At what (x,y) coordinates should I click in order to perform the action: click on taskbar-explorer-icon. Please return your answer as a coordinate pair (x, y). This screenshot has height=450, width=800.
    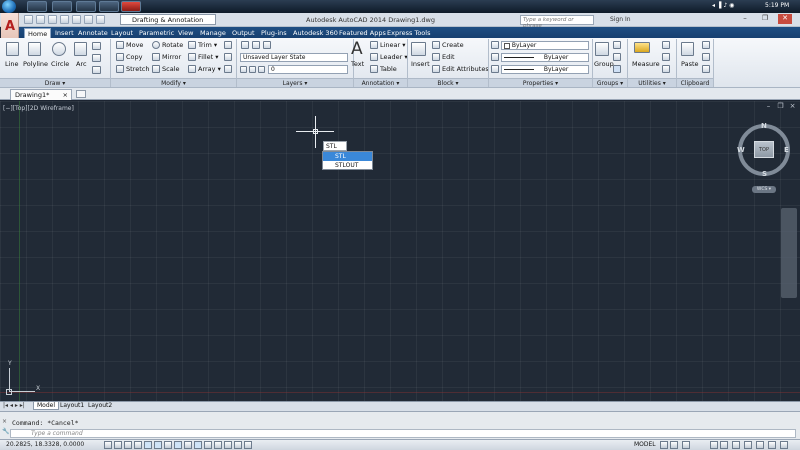
    Looking at the image, I should click on (37, 6).